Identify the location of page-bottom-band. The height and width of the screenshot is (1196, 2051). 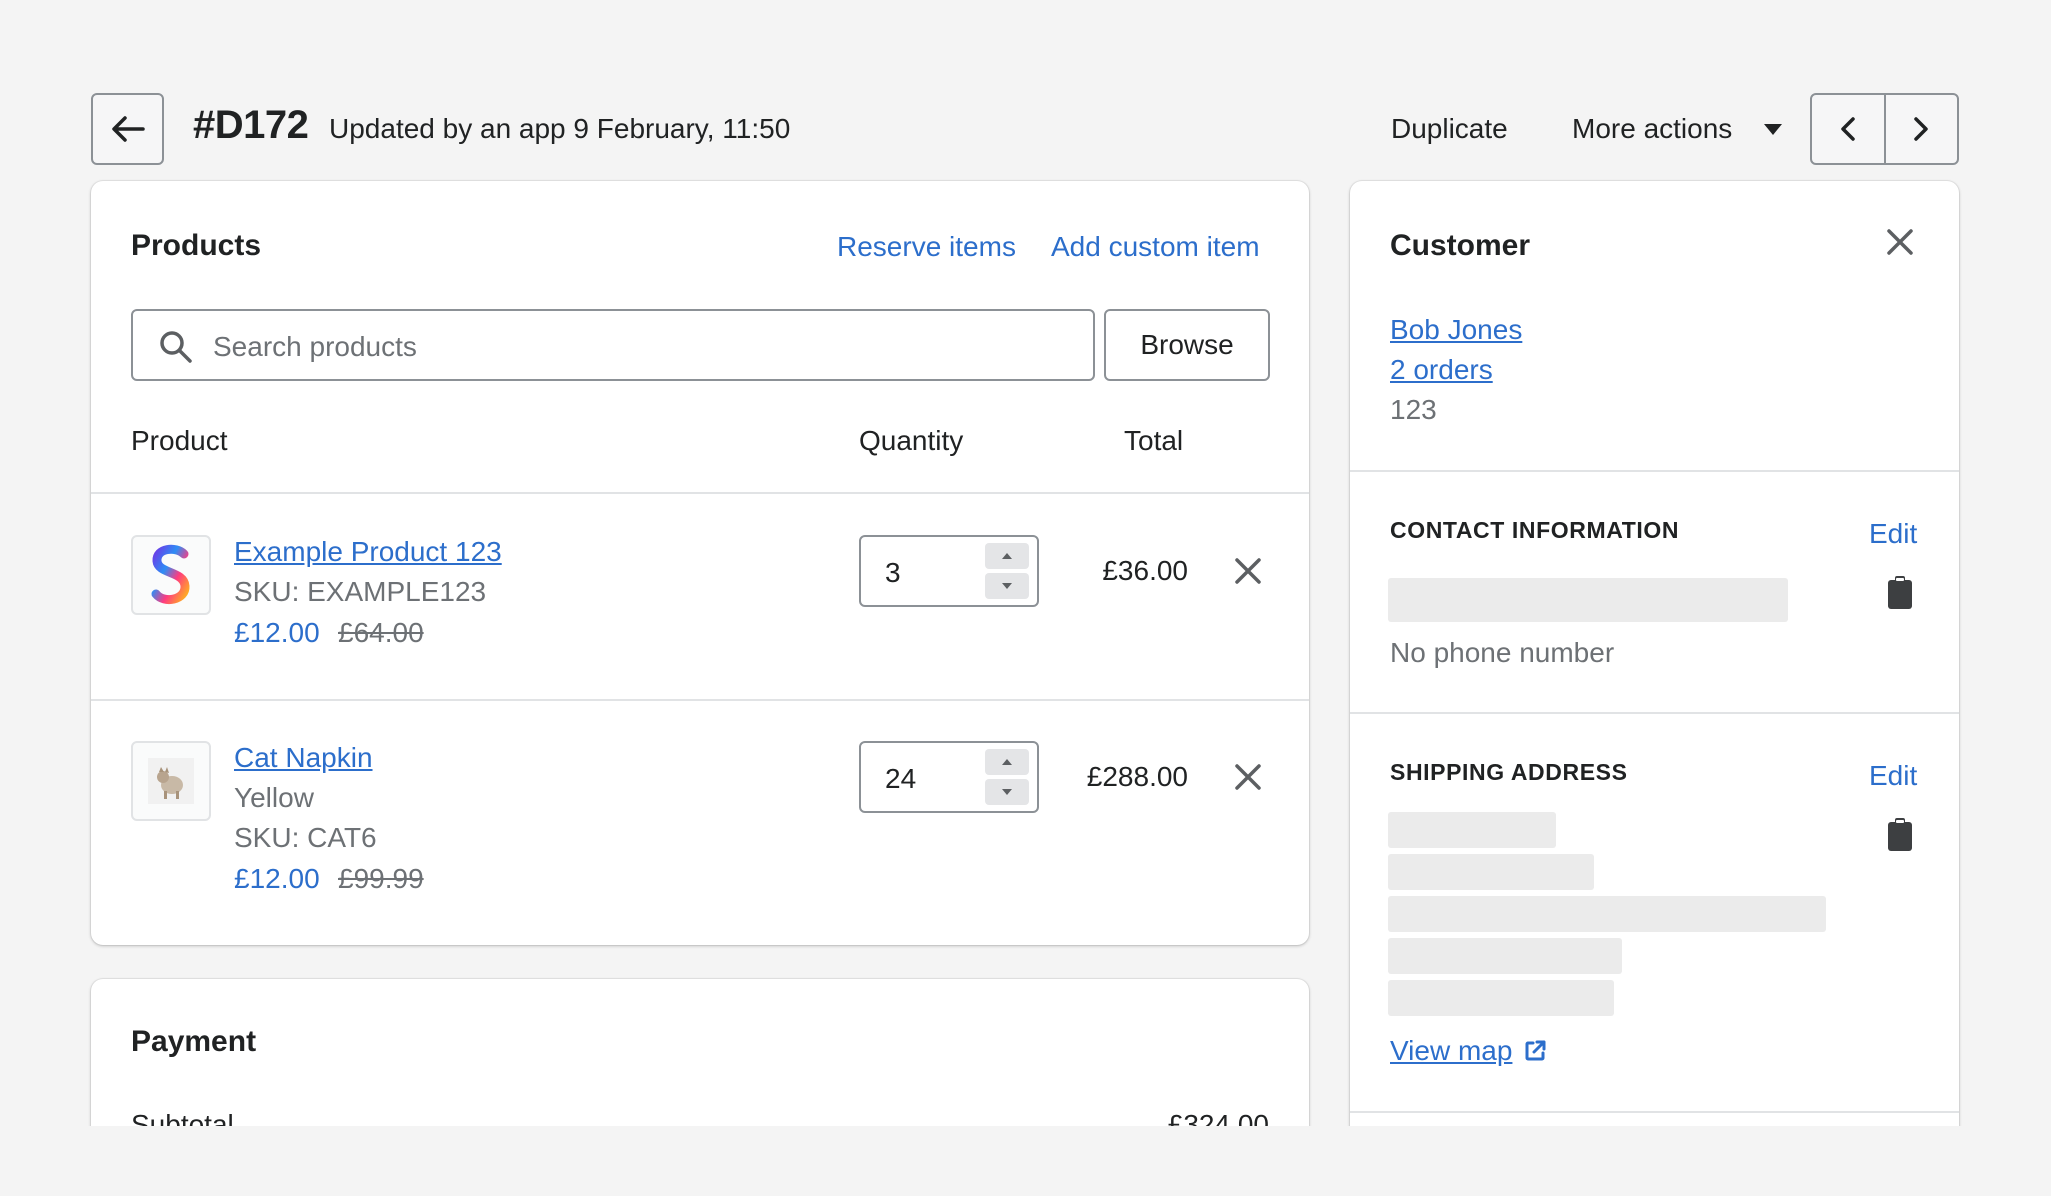
(1025, 1161).